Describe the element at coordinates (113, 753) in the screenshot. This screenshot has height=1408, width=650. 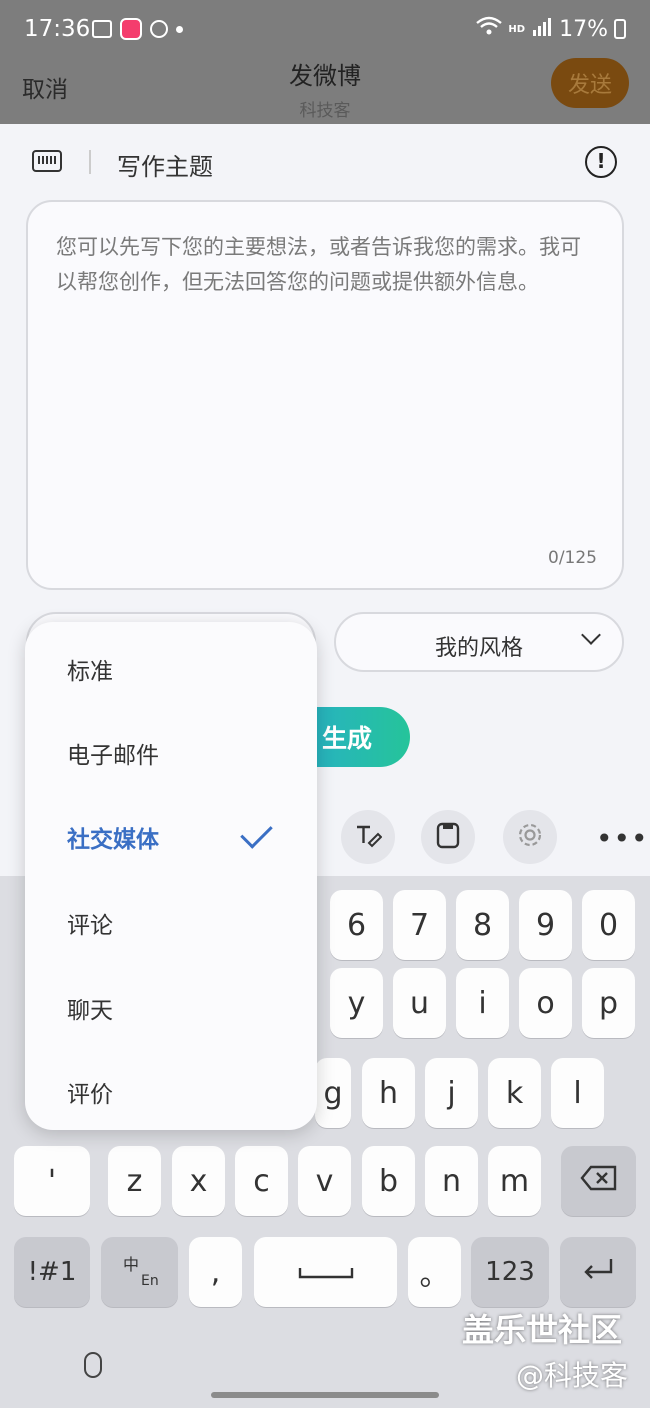
I see `option-email: 电子邮件` at that location.